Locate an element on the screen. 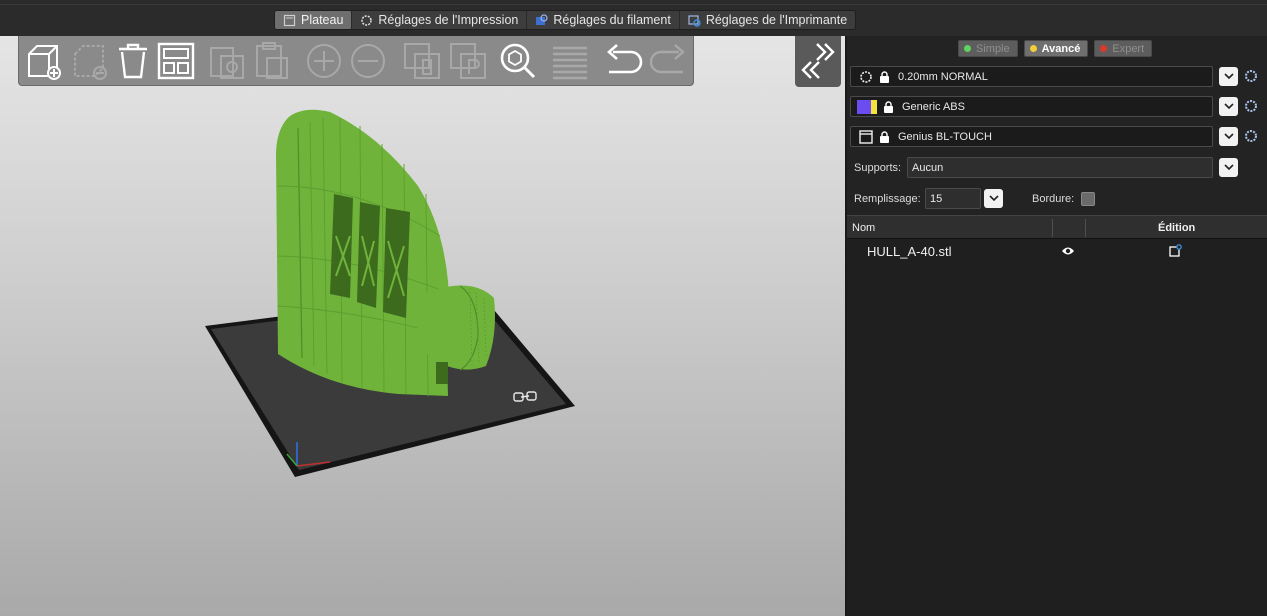 This screenshot has width=1267, height=616. mode-expert-button: Expert is located at coordinates (1123, 48).